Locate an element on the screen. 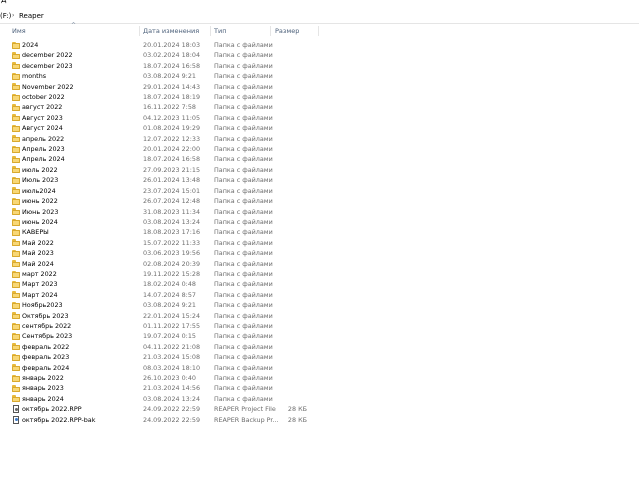 The height and width of the screenshot is (499, 639). file-list-row: Май 2024 02.08.2024 20:39 Папка с файлами is located at coordinates (319, 264).